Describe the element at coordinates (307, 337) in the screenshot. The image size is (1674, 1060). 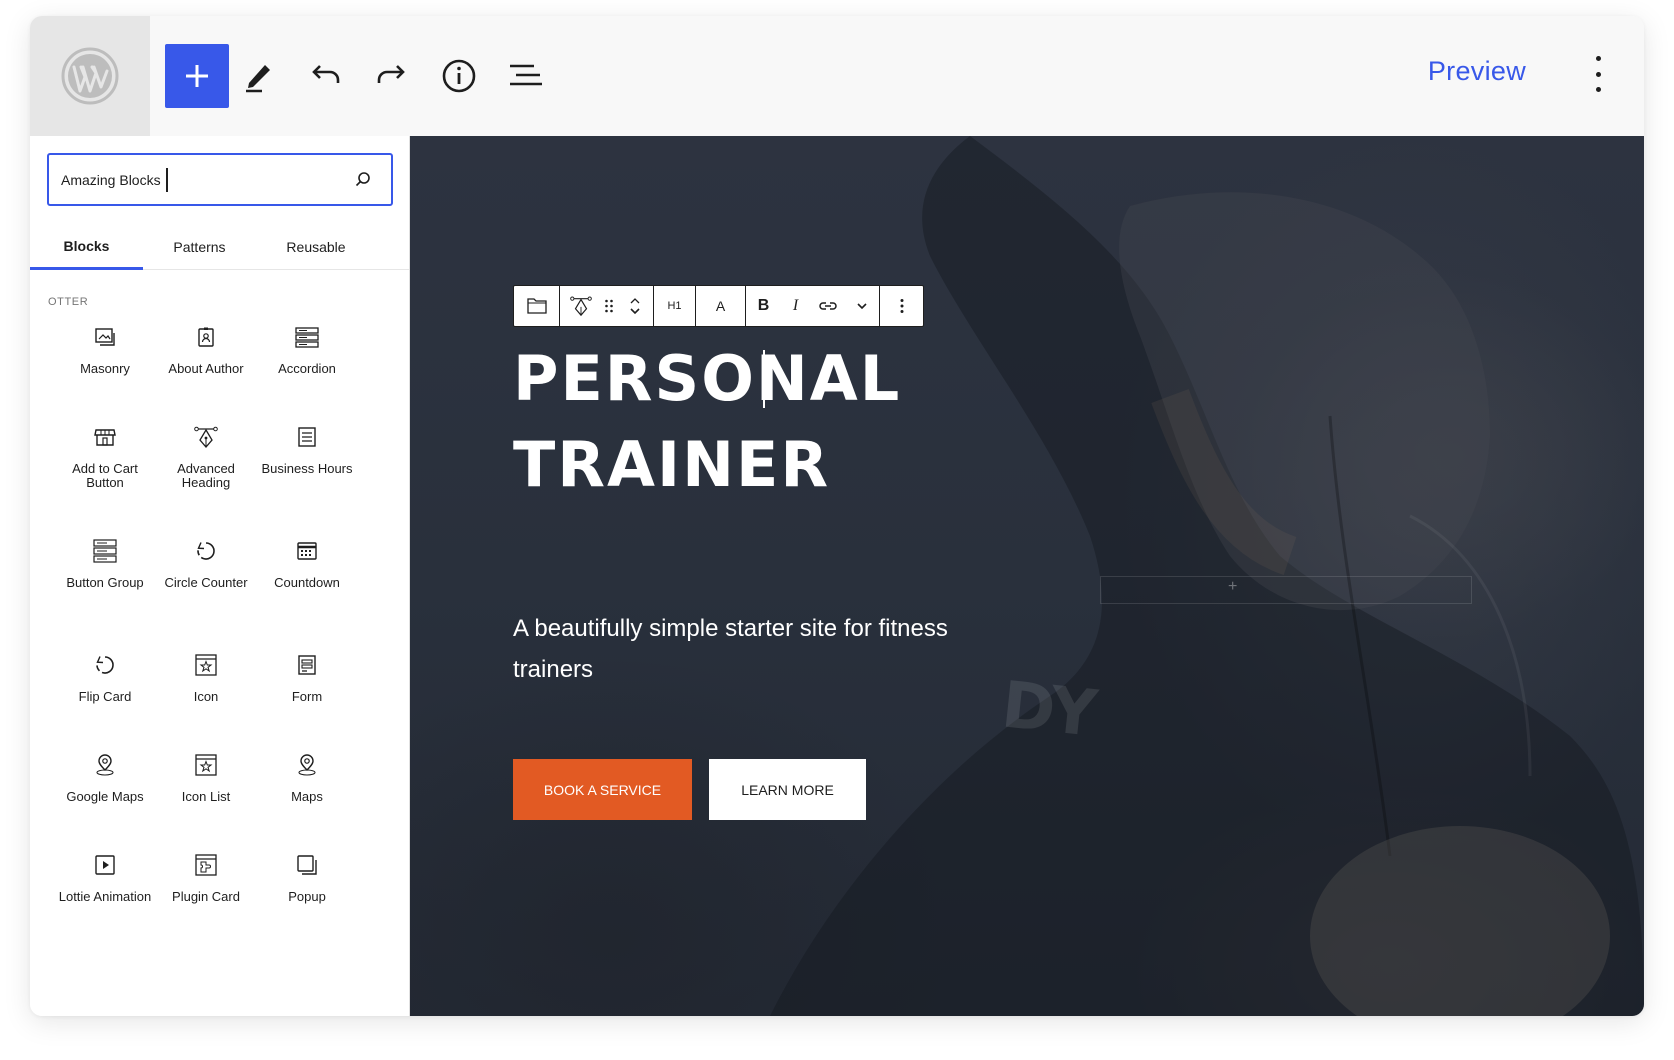
I see `accordion-icon` at that location.